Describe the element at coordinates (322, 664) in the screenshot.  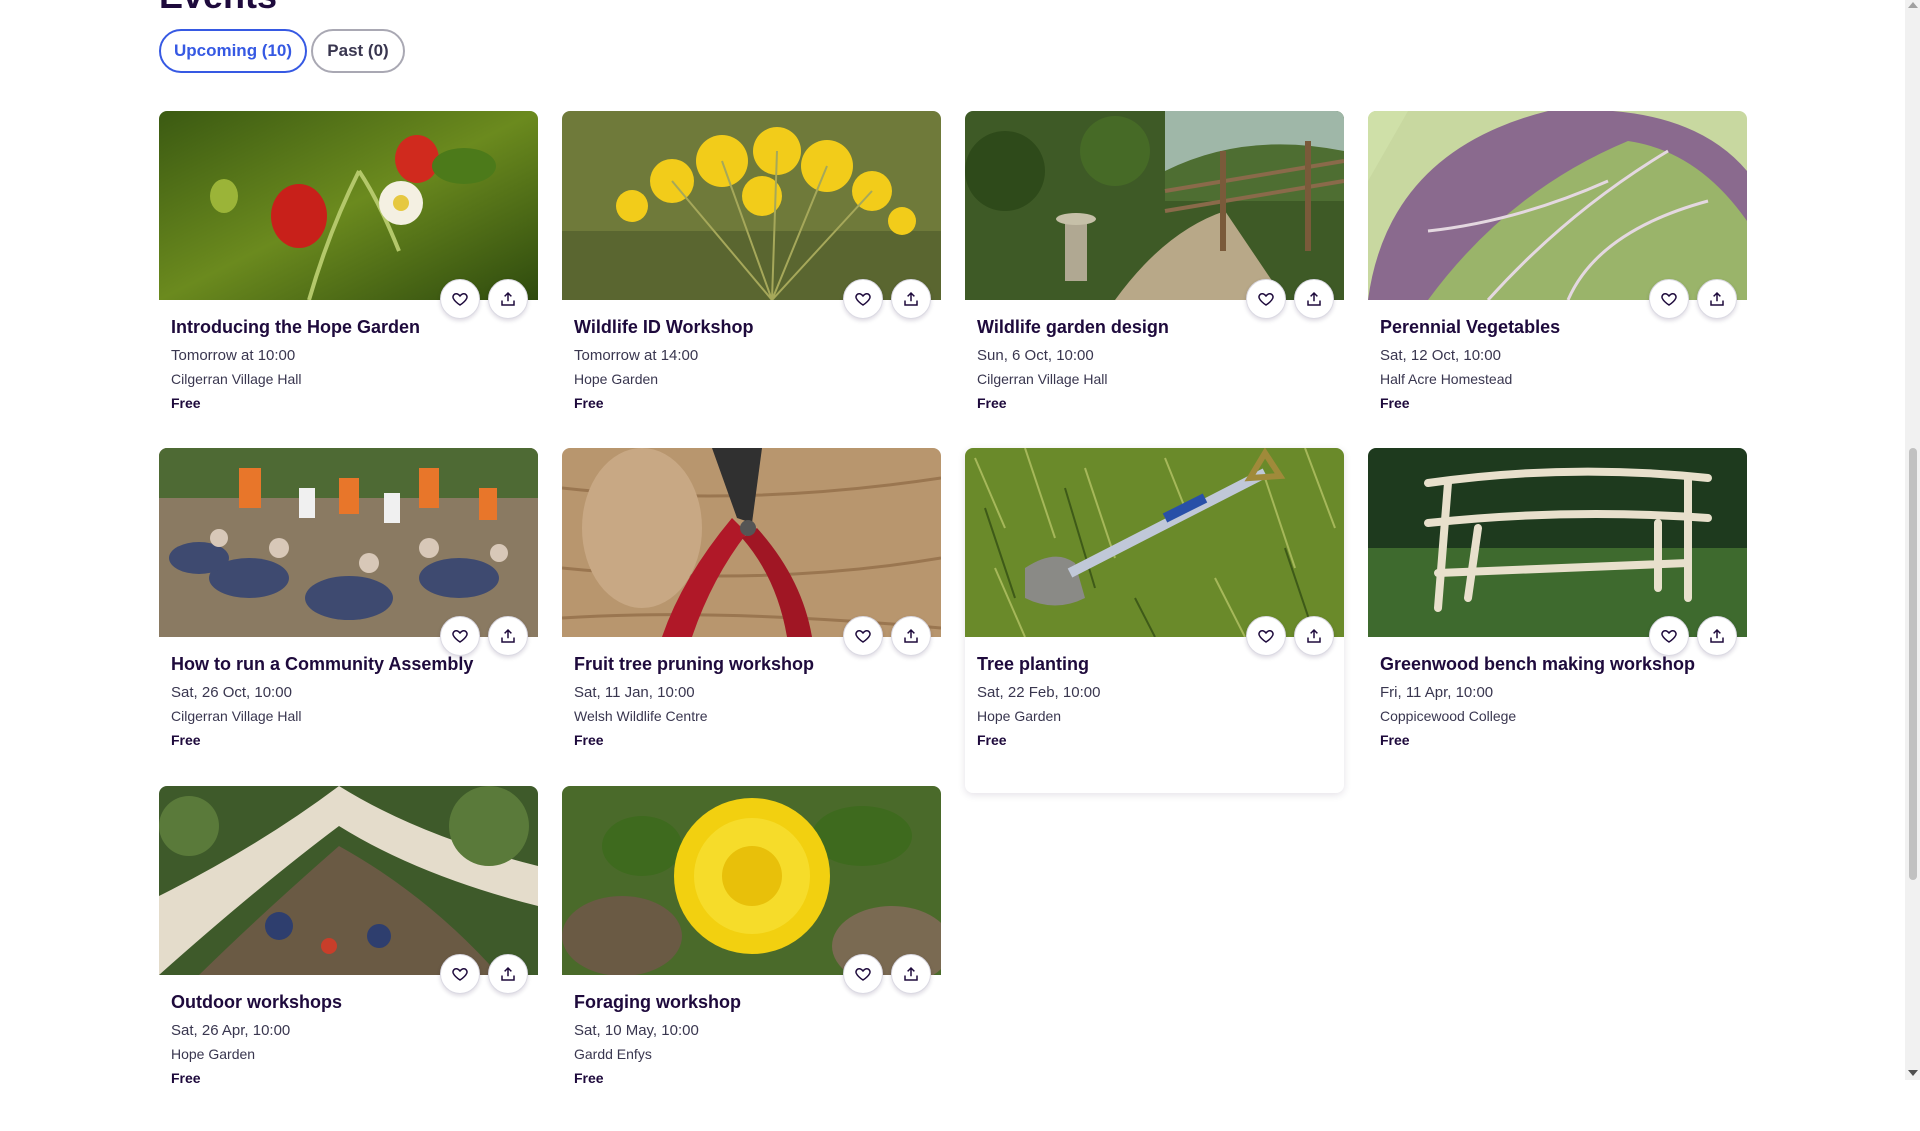
I see `event-title: How to run a Community Assembly` at that location.